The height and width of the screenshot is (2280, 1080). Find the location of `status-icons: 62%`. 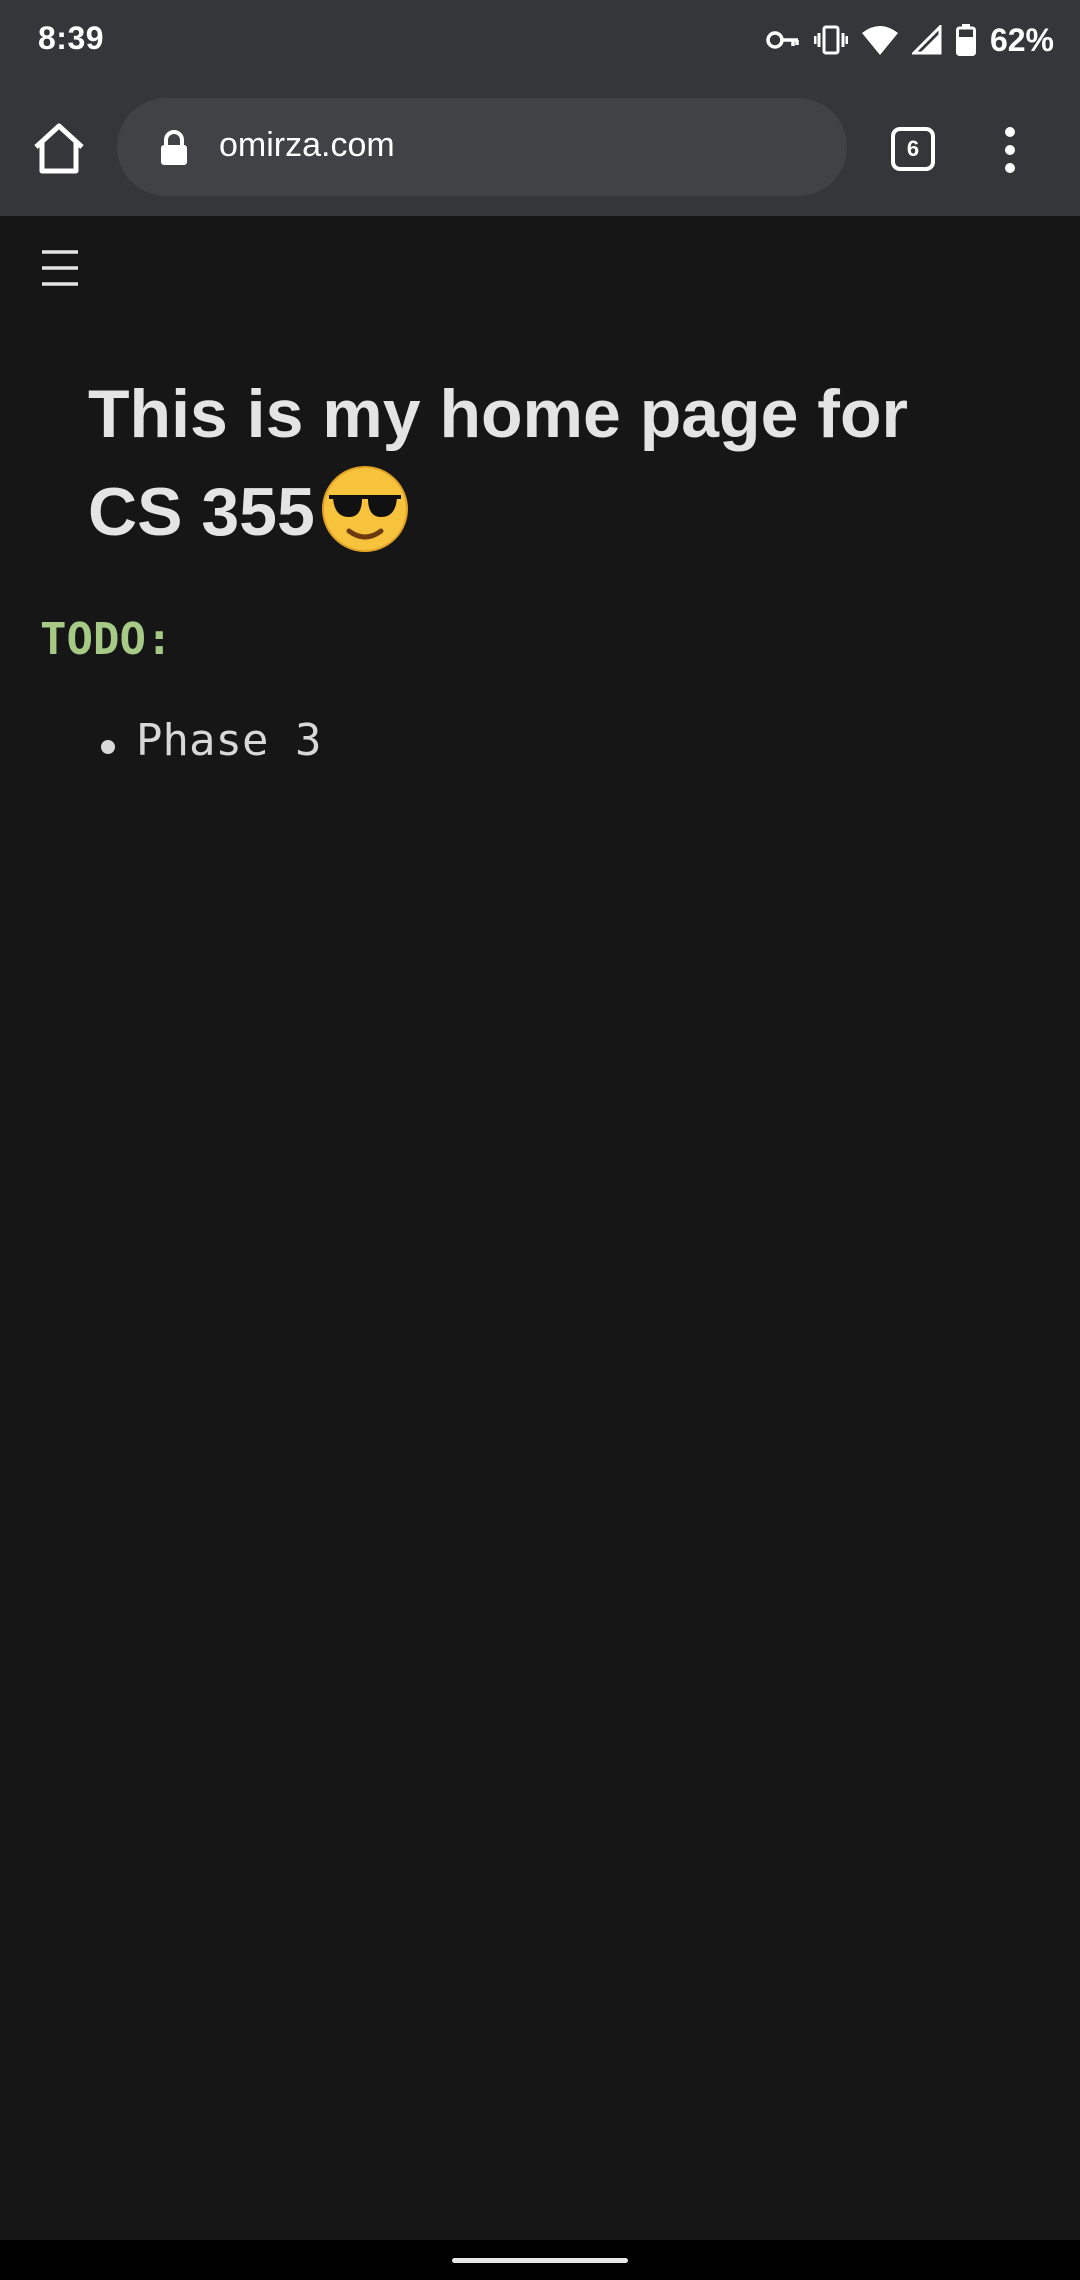

status-icons: 62% is located at coordinates (910, 40).